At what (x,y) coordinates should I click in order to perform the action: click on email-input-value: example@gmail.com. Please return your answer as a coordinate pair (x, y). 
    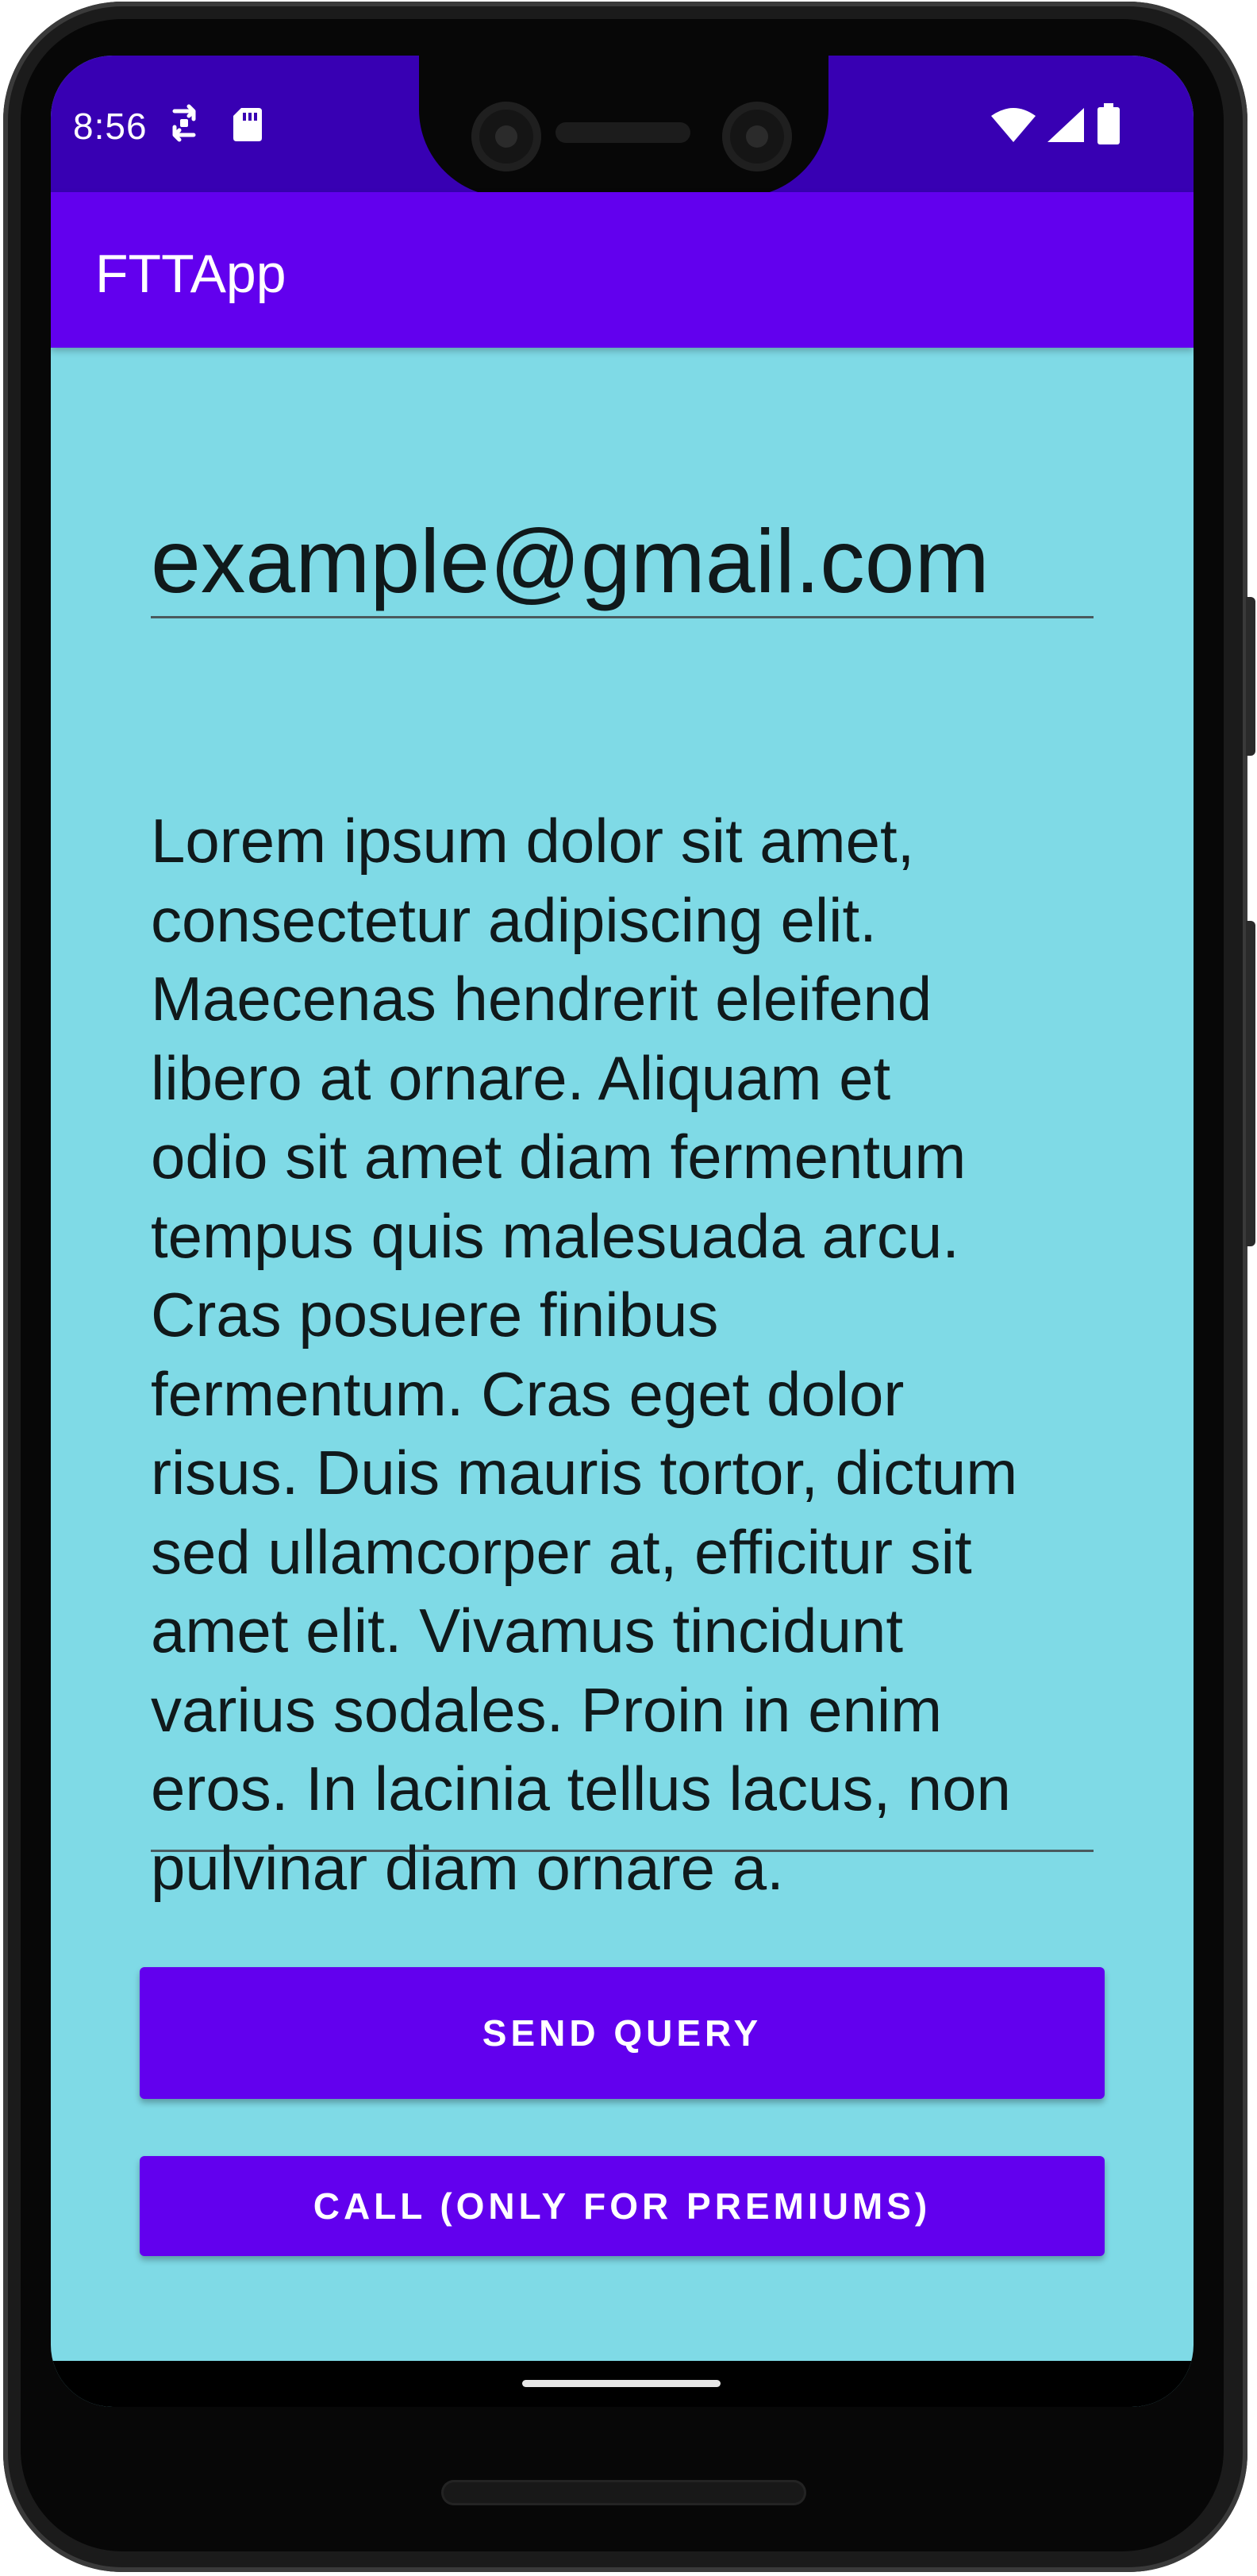
    Looking at the image, I should click on (570, 561).